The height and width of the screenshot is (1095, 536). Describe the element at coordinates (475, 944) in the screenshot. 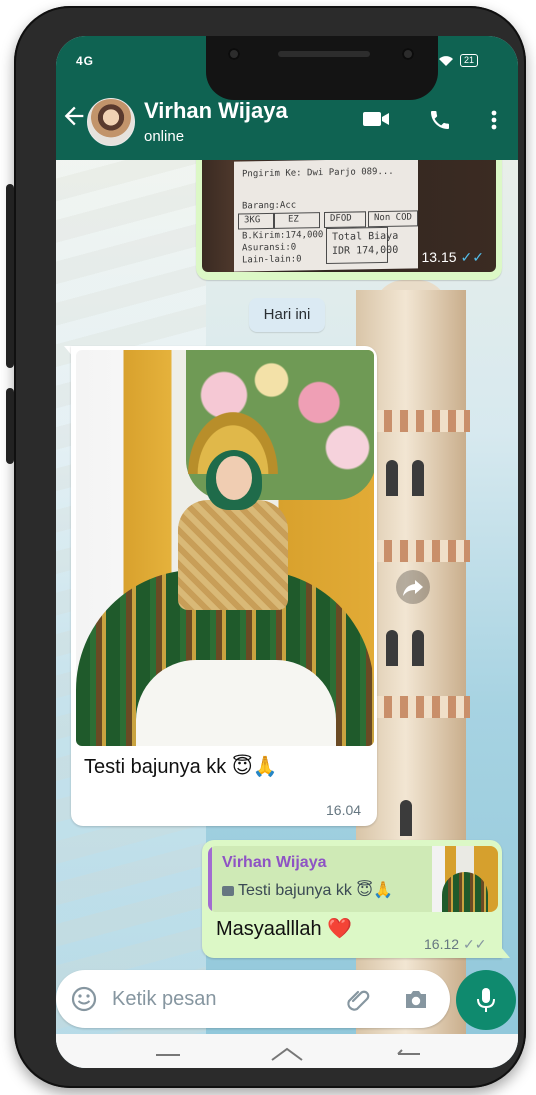

I see `delivered-ticks-icon: ✓✓` at that location.